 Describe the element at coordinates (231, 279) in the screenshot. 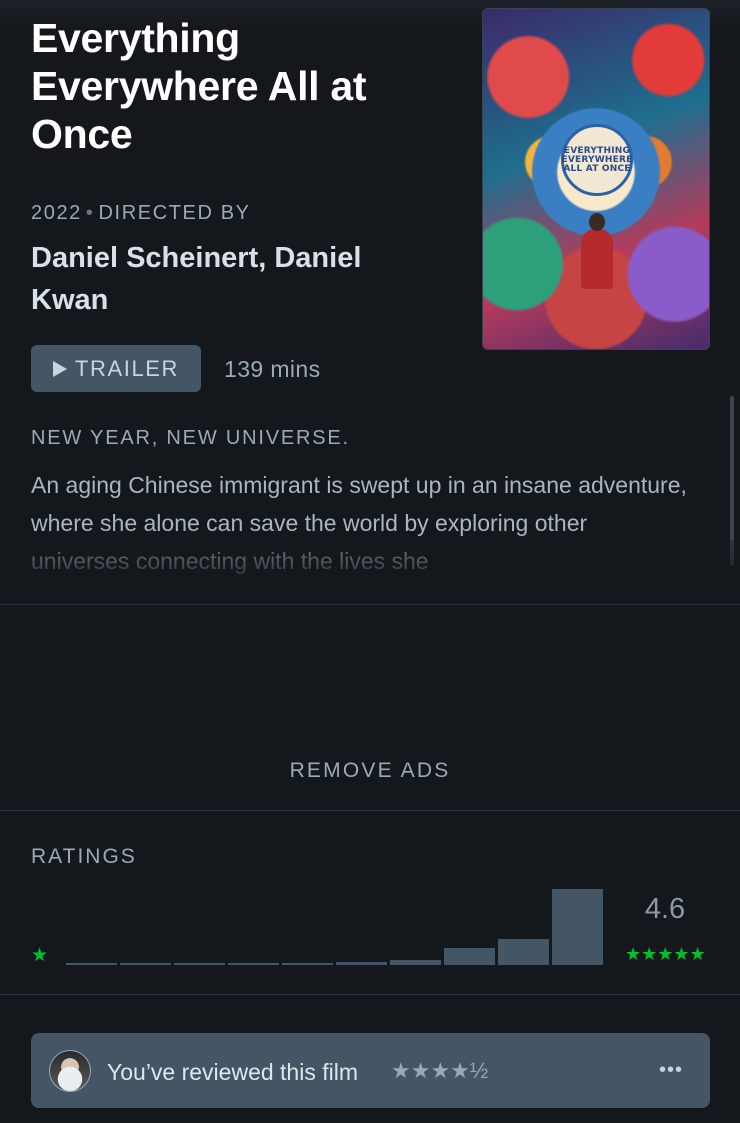

I see `directors: Daniel Scheinert, Daniel Kwan` at that location.